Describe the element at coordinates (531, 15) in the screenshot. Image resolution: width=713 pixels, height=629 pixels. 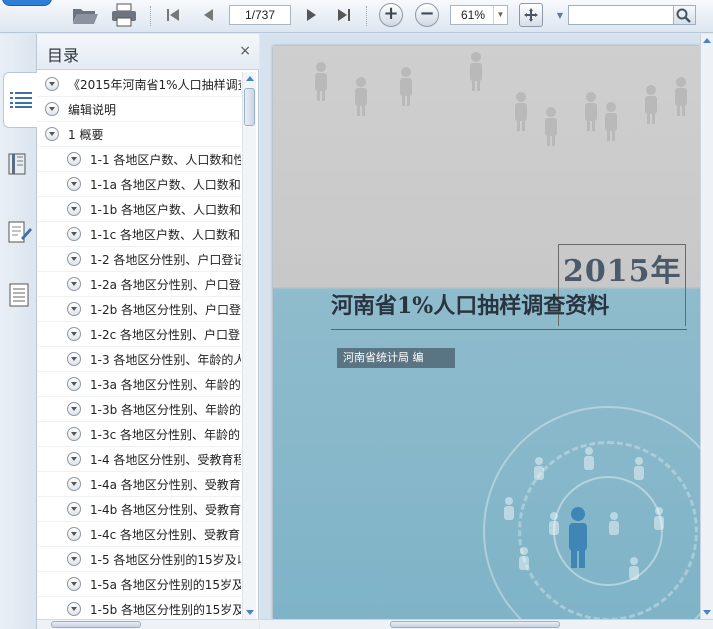
I see `fit-page-icon` at that location.